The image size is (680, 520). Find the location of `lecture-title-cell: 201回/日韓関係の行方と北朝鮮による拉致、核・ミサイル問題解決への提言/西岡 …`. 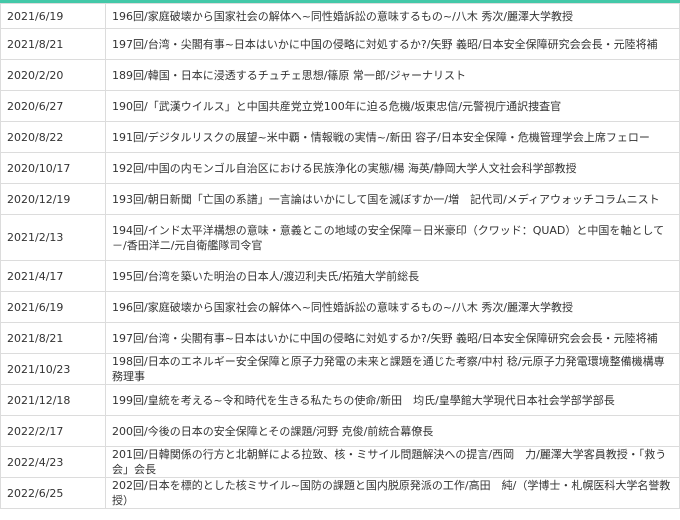

lecture-title-cell: 201回/日韓関係の行方と北朝鮮による拉致、核・ミサイル問題解決への提言/西岡 … is located at coordinates (392, 462).